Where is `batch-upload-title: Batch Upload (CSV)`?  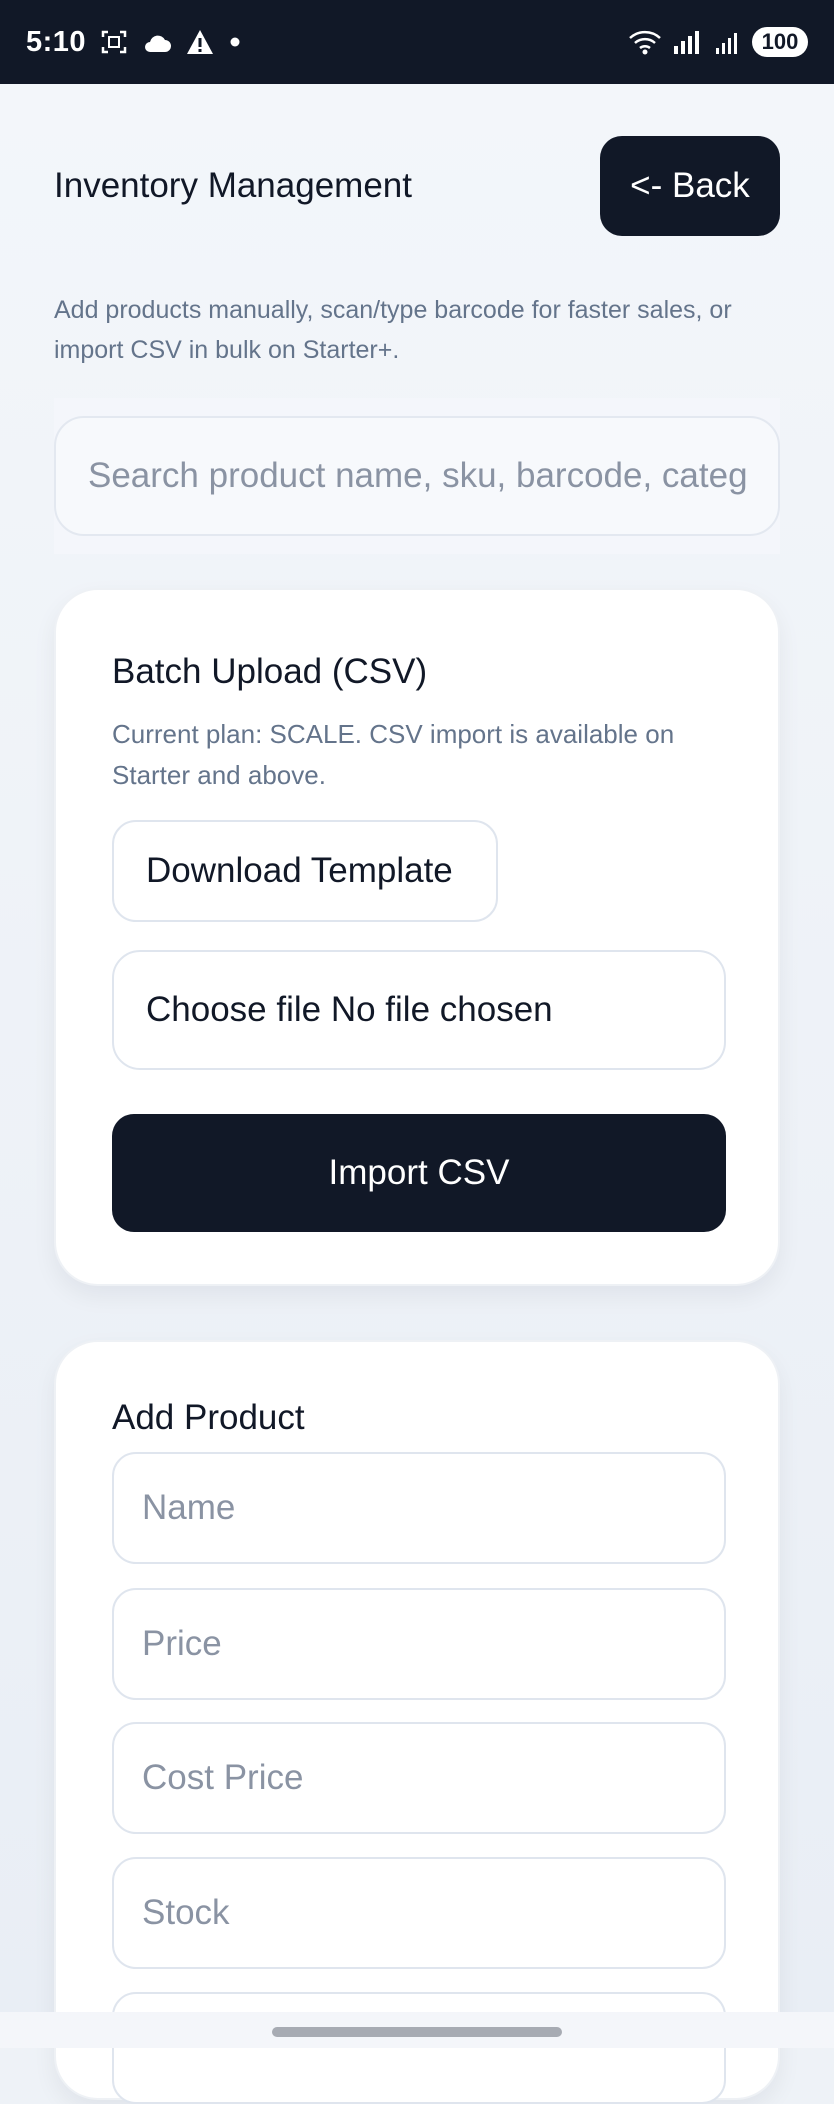
batch-upload-title: Batch Upload (CSV) is located at coordinates (270, 671).